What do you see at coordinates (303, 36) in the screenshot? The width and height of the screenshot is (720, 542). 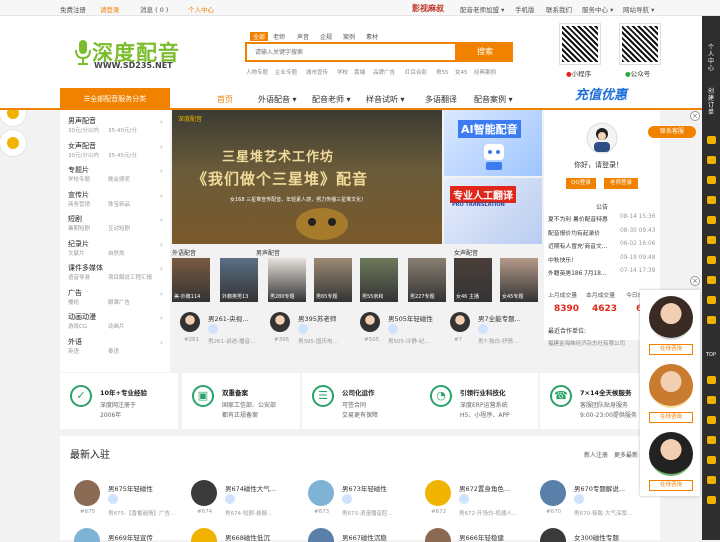 I see `search-tab-voice: 声音` at bounding box center [303, 36].